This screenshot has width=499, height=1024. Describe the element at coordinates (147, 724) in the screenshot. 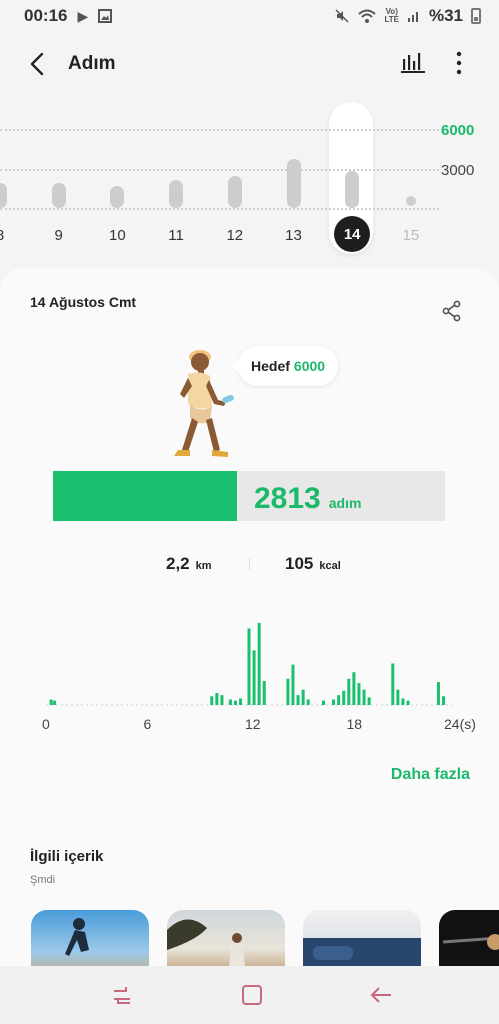

I see `hourly-tick-label: 6` at that location.